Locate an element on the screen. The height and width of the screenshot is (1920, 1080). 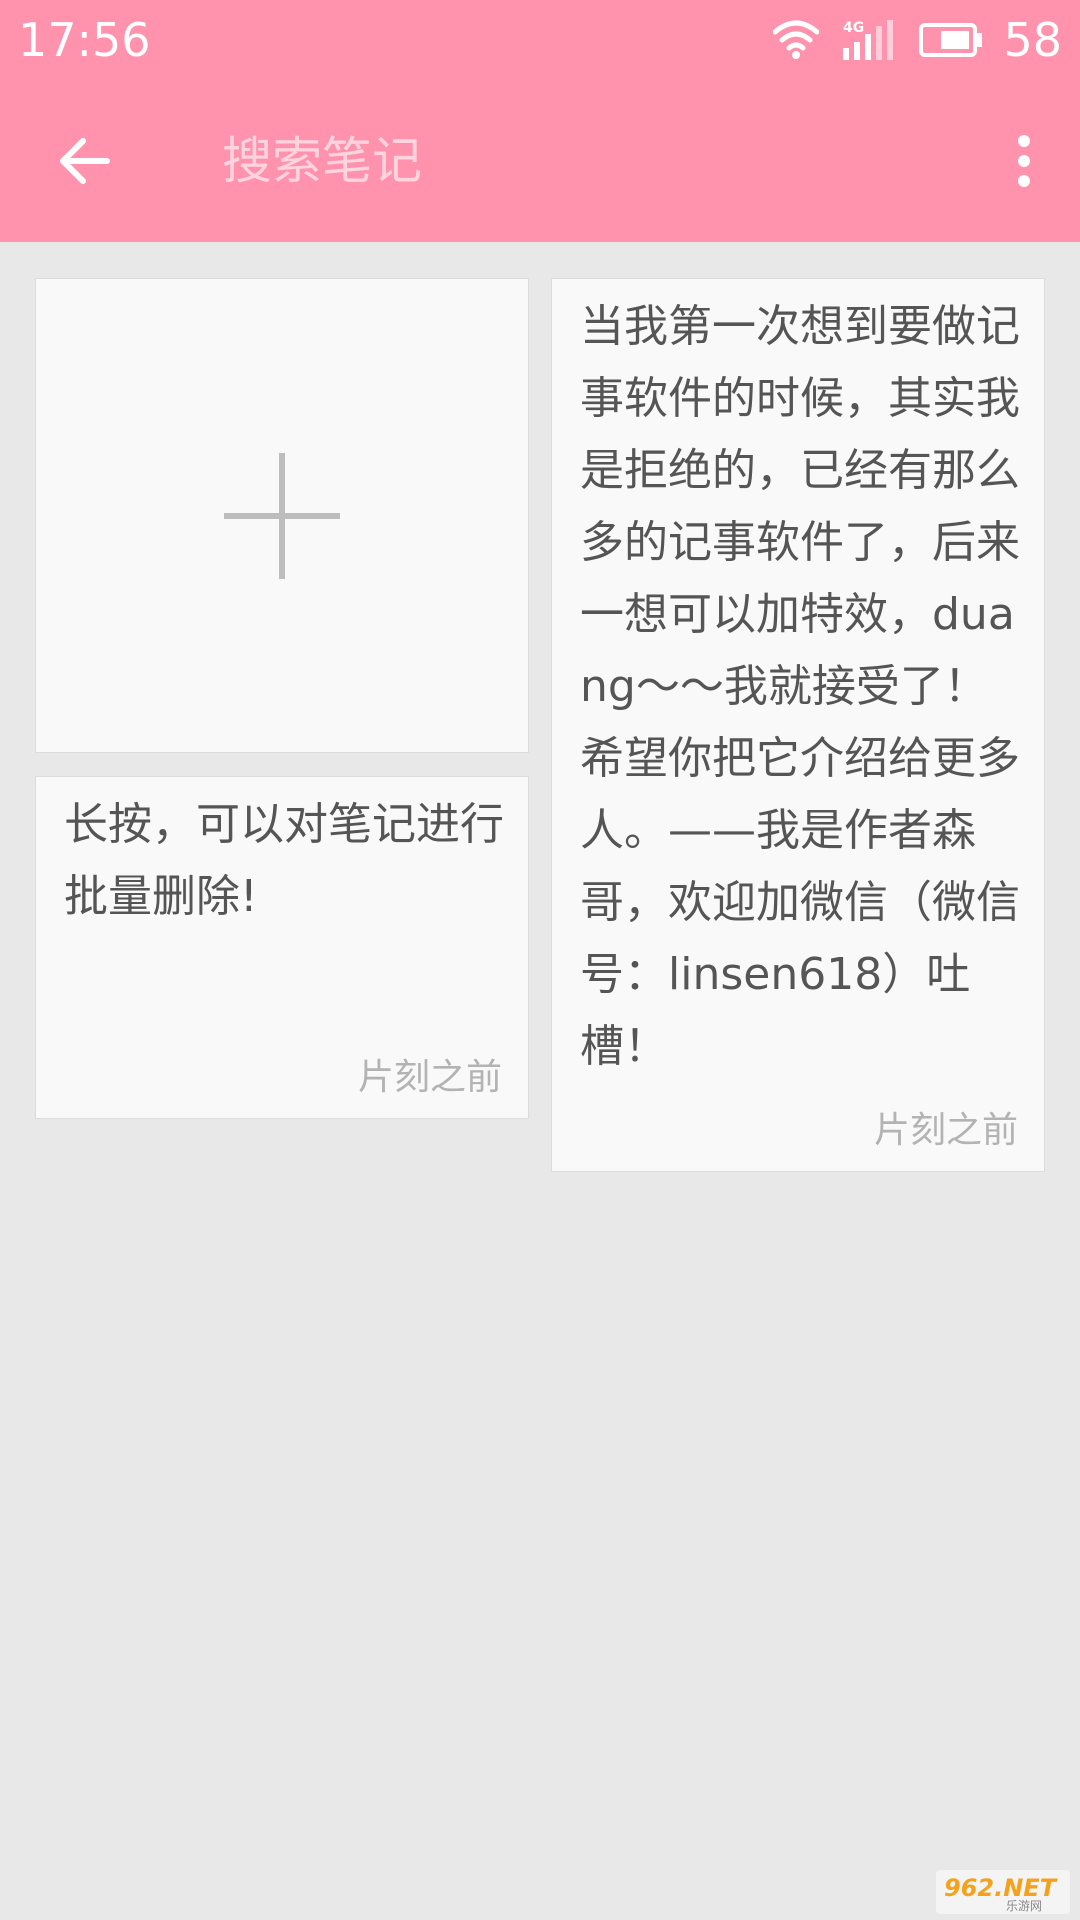
watermark-subtext: 乐游网 is located at coordinates (1024, 1906).